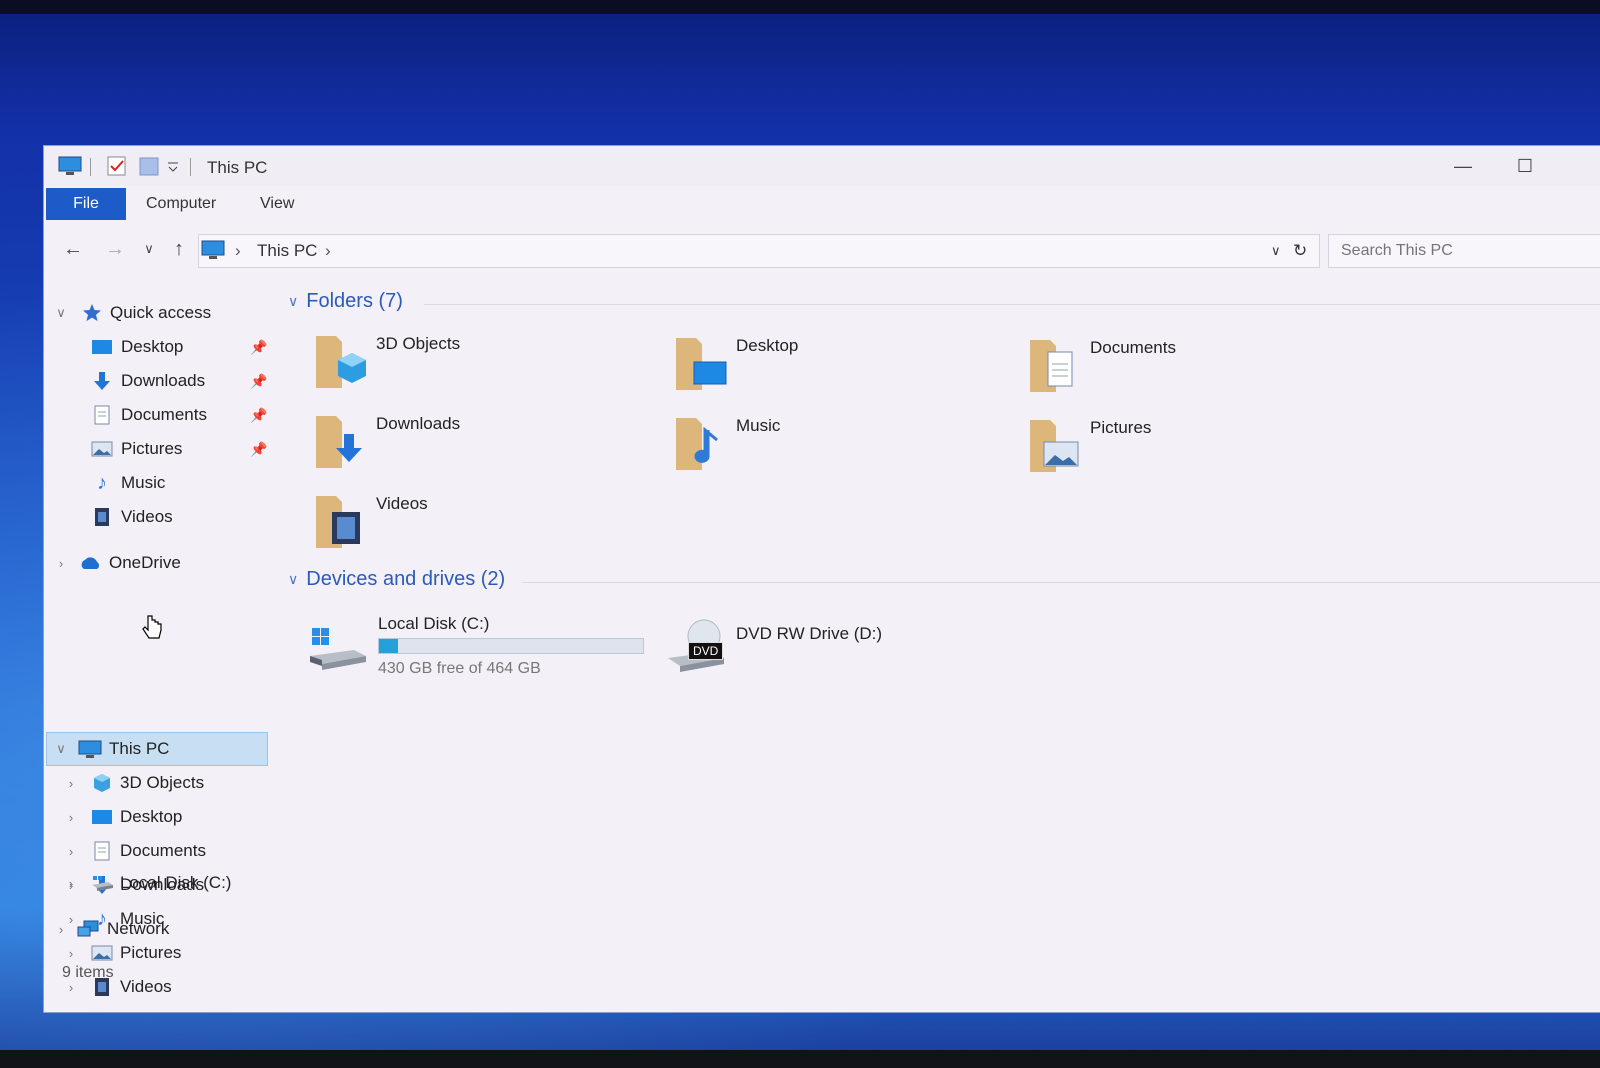 Image resolution: width=1600 pixels, height=1068 pixels. What do you see at coordinates (173, 166) in the screenshot?
I see `customize-toolbar-icon` at bounding box center [173, 166].